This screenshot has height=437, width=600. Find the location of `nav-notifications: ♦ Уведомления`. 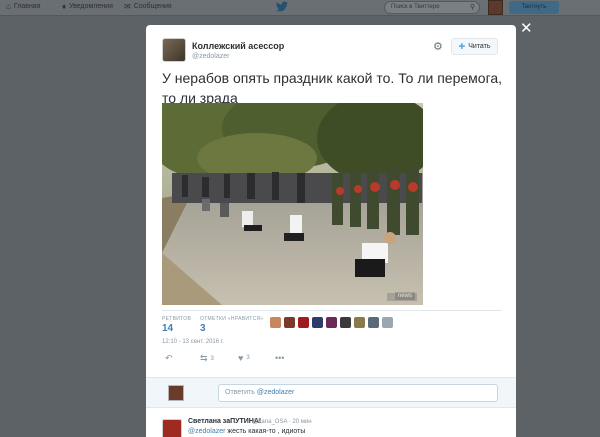

nav-notifications: ♦ Уведомления is located at coordinates (87, 6).